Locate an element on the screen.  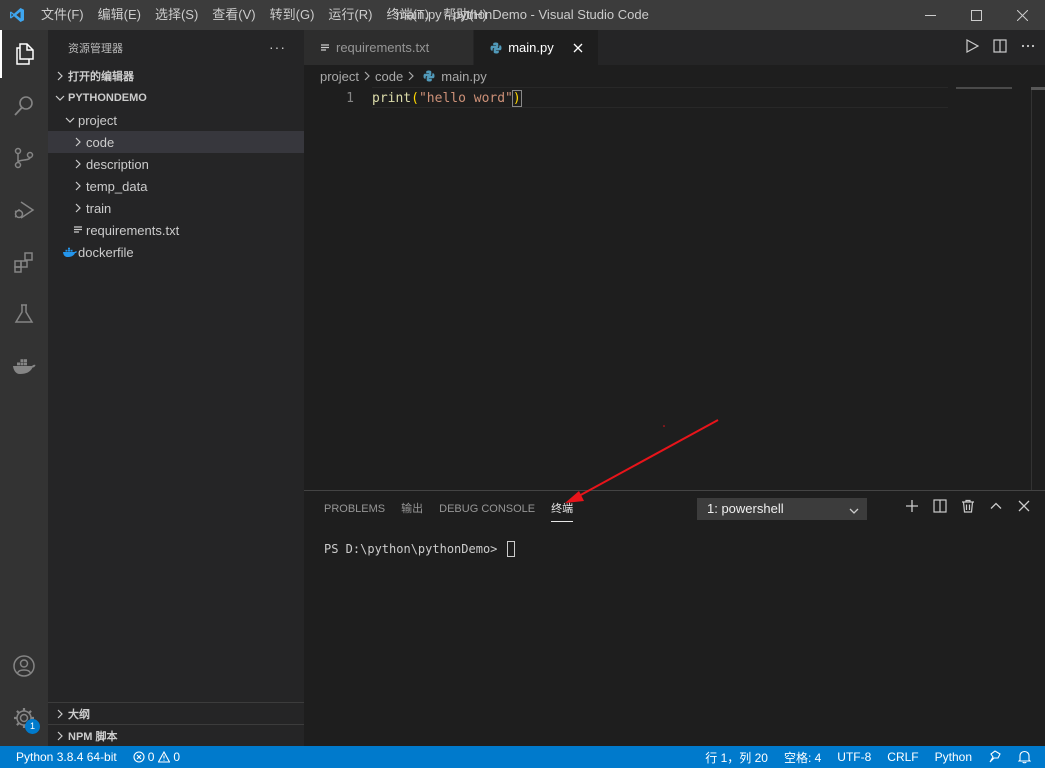
breadcrumb-file: main.py is located at coordinates (464, 76).